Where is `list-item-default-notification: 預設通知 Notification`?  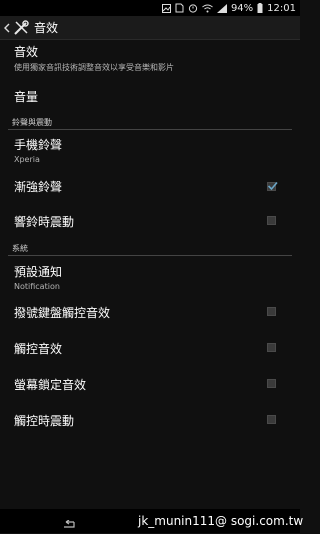 list-item-default-notification: 預設通知 Notification is located at coordinates (150, 277).